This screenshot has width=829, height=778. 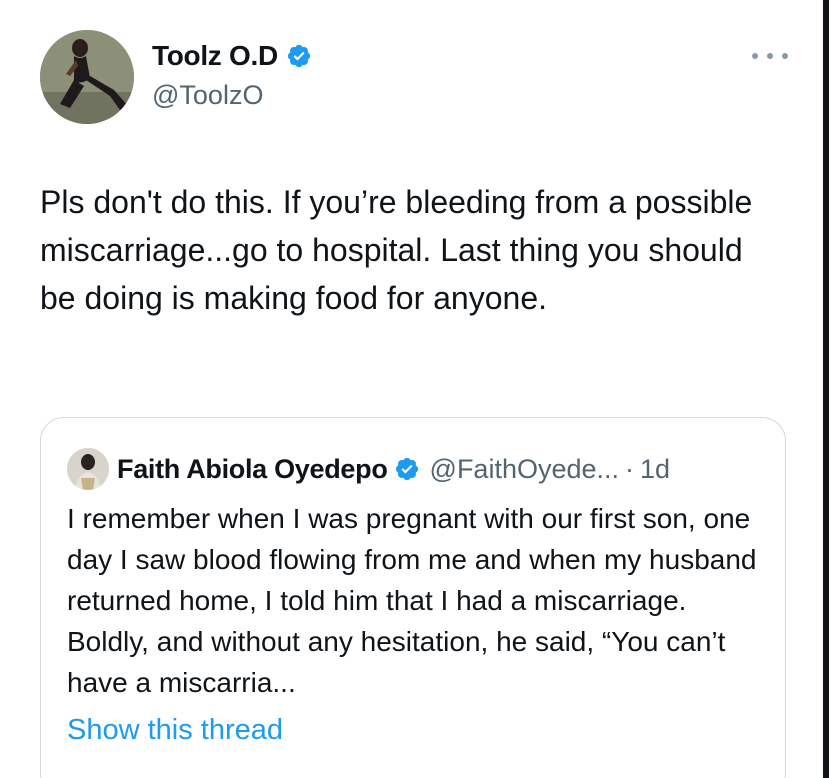 What do you see at coordinates (88, 469) in the screenshot?
I see `quoted-author-avatar` at bounding box center [88, 469].